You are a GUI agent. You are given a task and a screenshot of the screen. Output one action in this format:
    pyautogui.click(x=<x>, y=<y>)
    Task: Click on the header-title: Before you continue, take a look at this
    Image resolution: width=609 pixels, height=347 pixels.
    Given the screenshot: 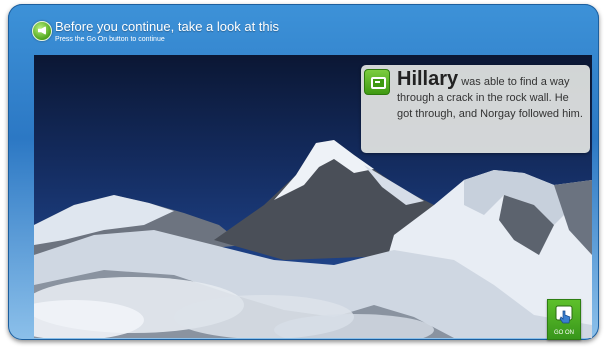 What is the action you would take?
    pyautogui.click(x=167, y=26)
    